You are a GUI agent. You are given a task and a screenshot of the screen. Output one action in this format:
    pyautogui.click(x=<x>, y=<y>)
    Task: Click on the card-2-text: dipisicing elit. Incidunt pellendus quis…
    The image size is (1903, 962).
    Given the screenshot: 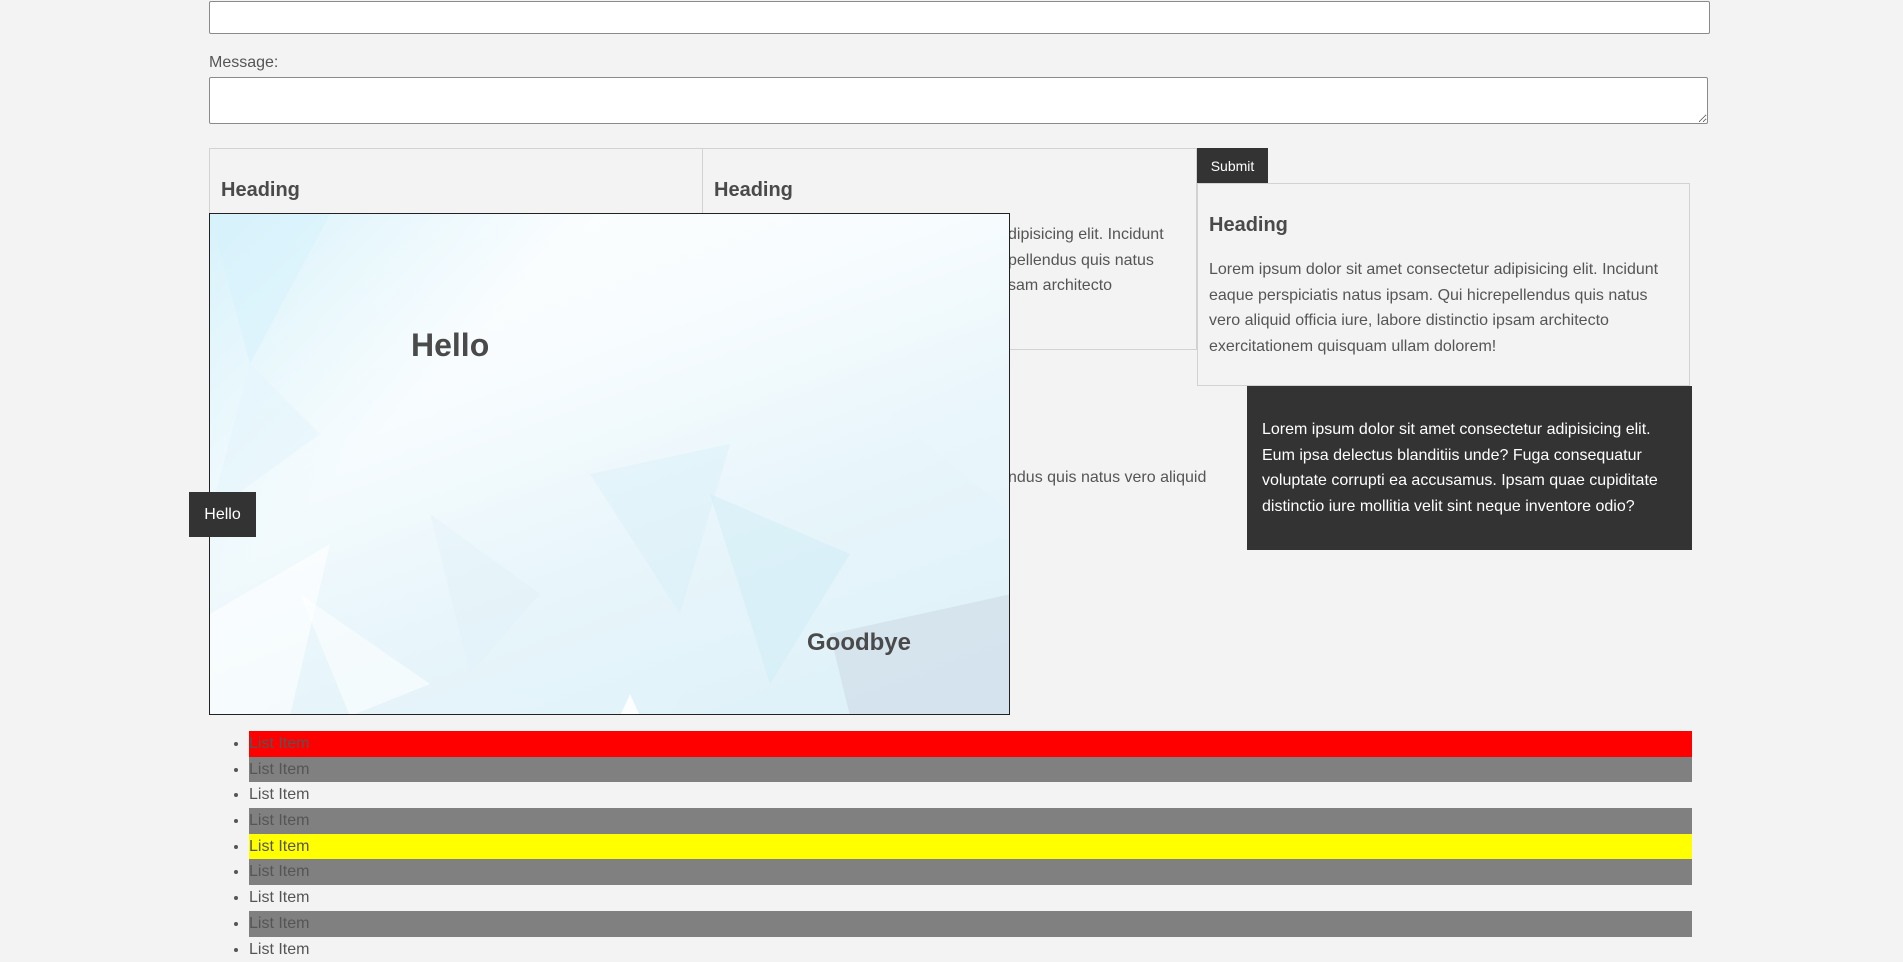 What is the action you would take?
    pyautogui.click(x=1100, y=260)
    